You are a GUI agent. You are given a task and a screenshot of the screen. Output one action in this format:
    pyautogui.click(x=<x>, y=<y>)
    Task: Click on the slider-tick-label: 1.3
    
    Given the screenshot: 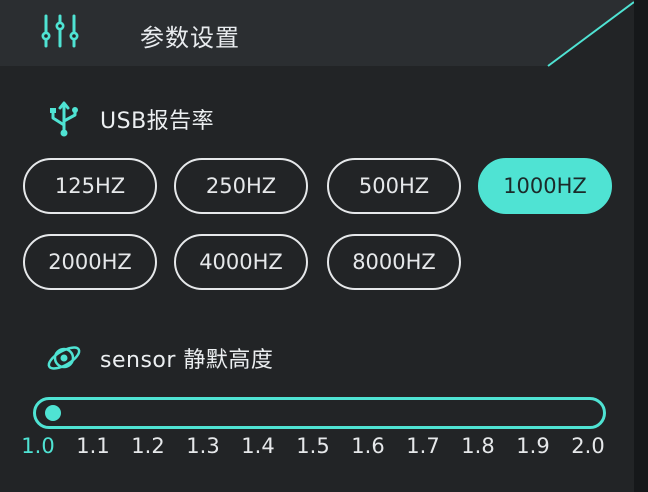 What is the action you would take?
    pyautogui.click(x=203, y=446)
    